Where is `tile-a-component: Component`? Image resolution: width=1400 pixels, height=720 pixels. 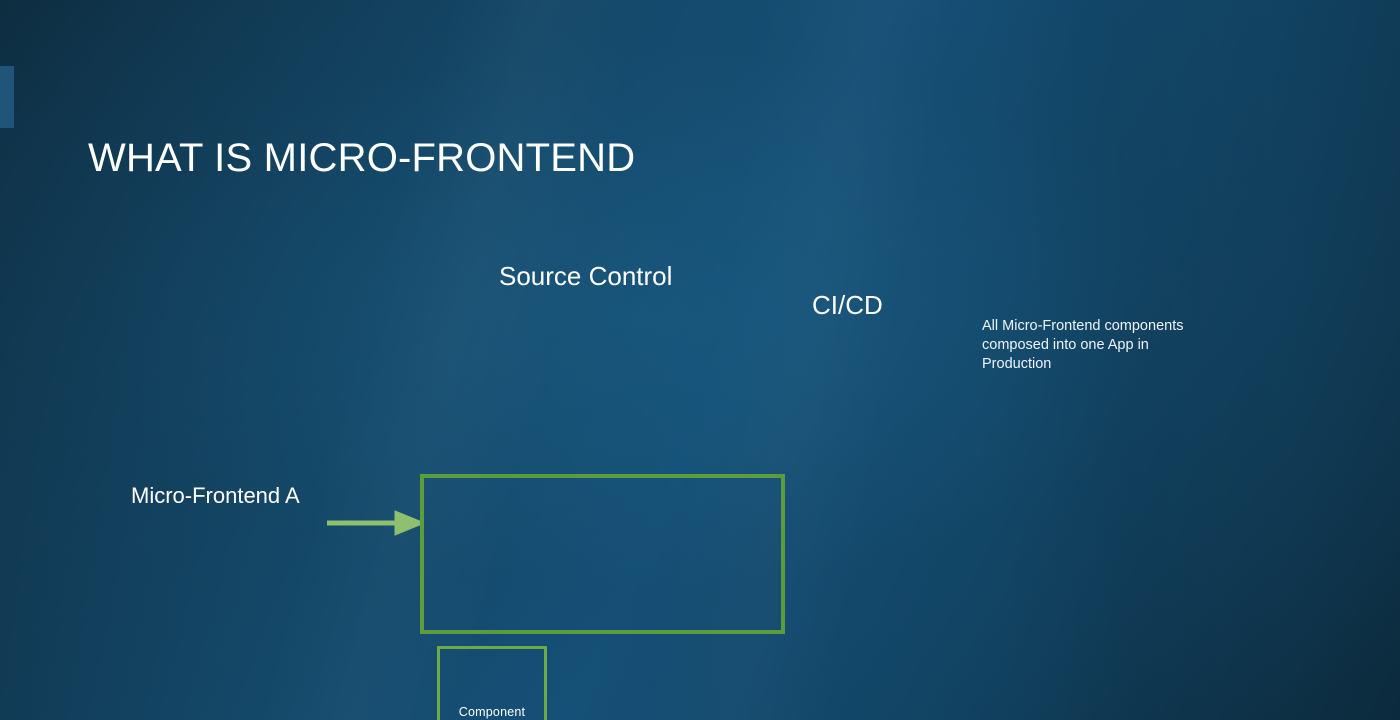 tile-a-component: Component is located at coordinates (492, 683).